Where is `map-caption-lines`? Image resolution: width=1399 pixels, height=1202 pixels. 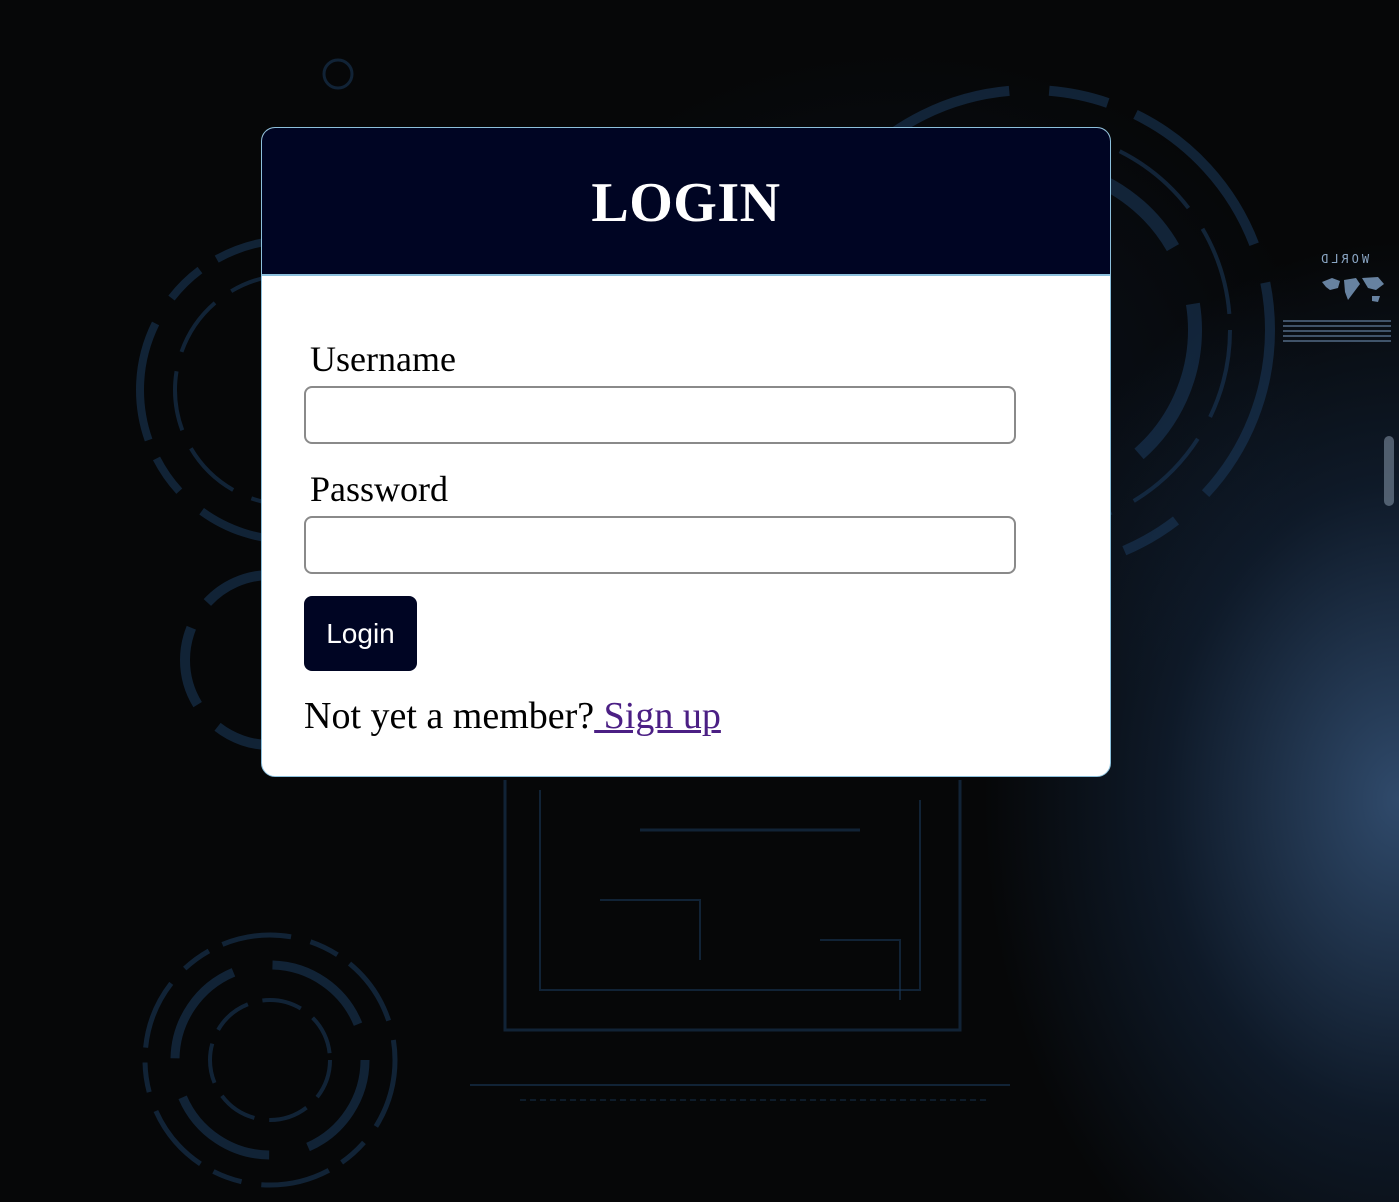
map-caption-lines is located at coordinates (1337, 331).